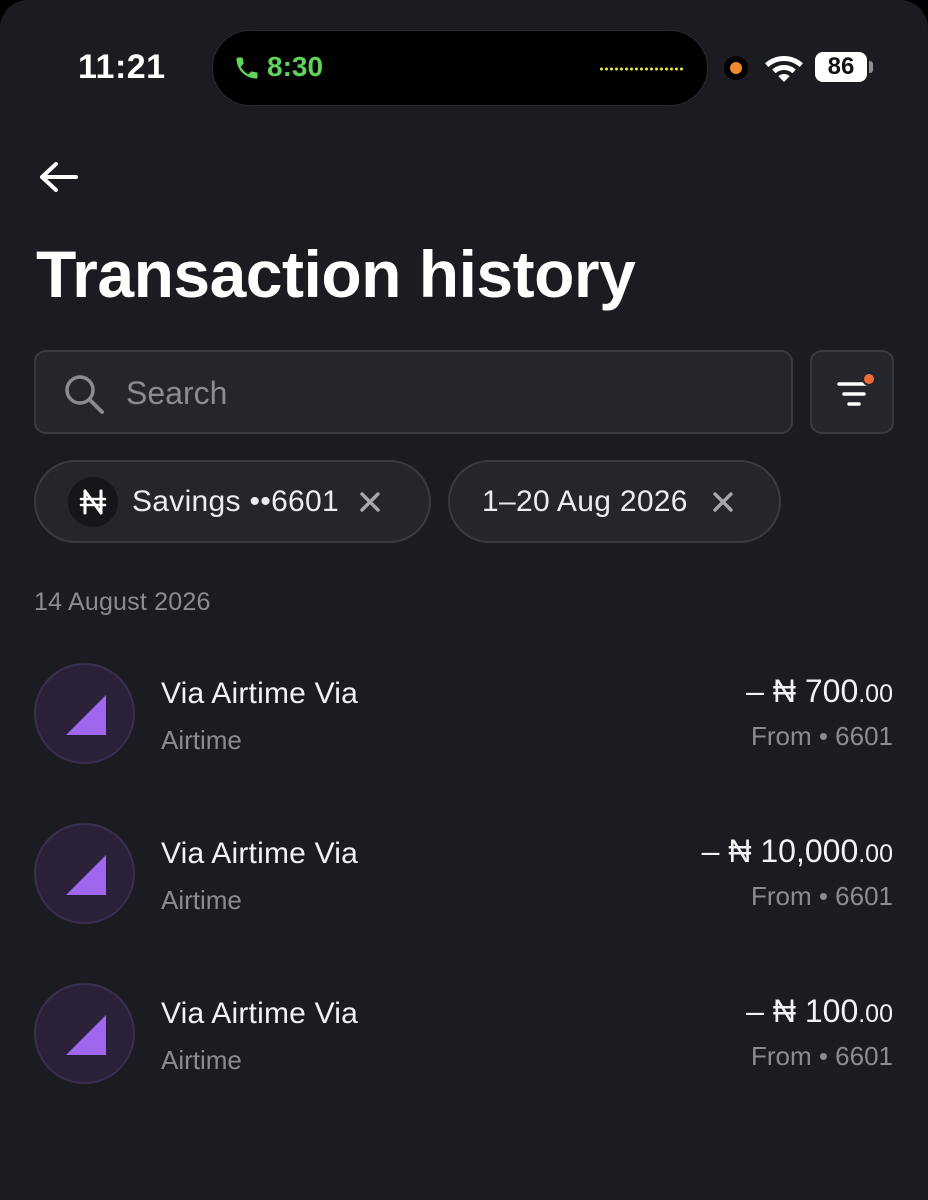  What do you see at coordinates (736, 68) in the screenshot?
I see `recording-indicator-icon` at bounding box center [736, 68].